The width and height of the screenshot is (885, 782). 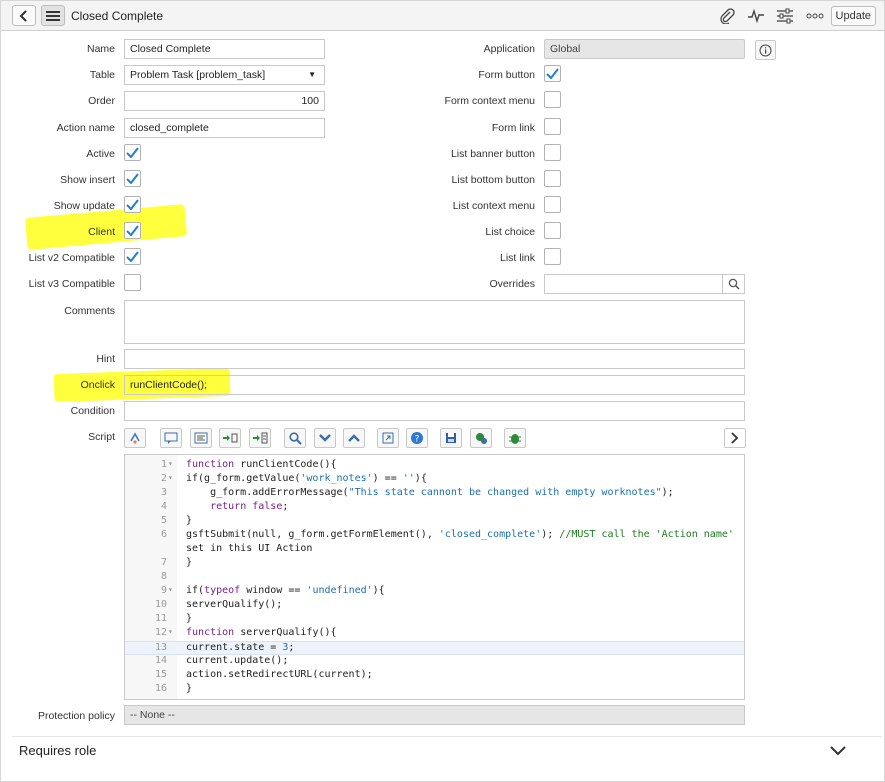 I want to click on replace-icon, so click(x=260, y=438).